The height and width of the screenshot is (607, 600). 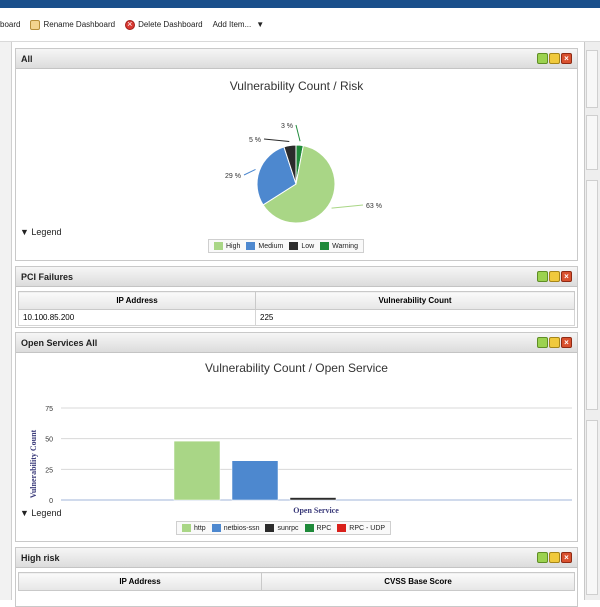 I want to click on legend-label: RPC - UDP, so click(x=367, y=528).